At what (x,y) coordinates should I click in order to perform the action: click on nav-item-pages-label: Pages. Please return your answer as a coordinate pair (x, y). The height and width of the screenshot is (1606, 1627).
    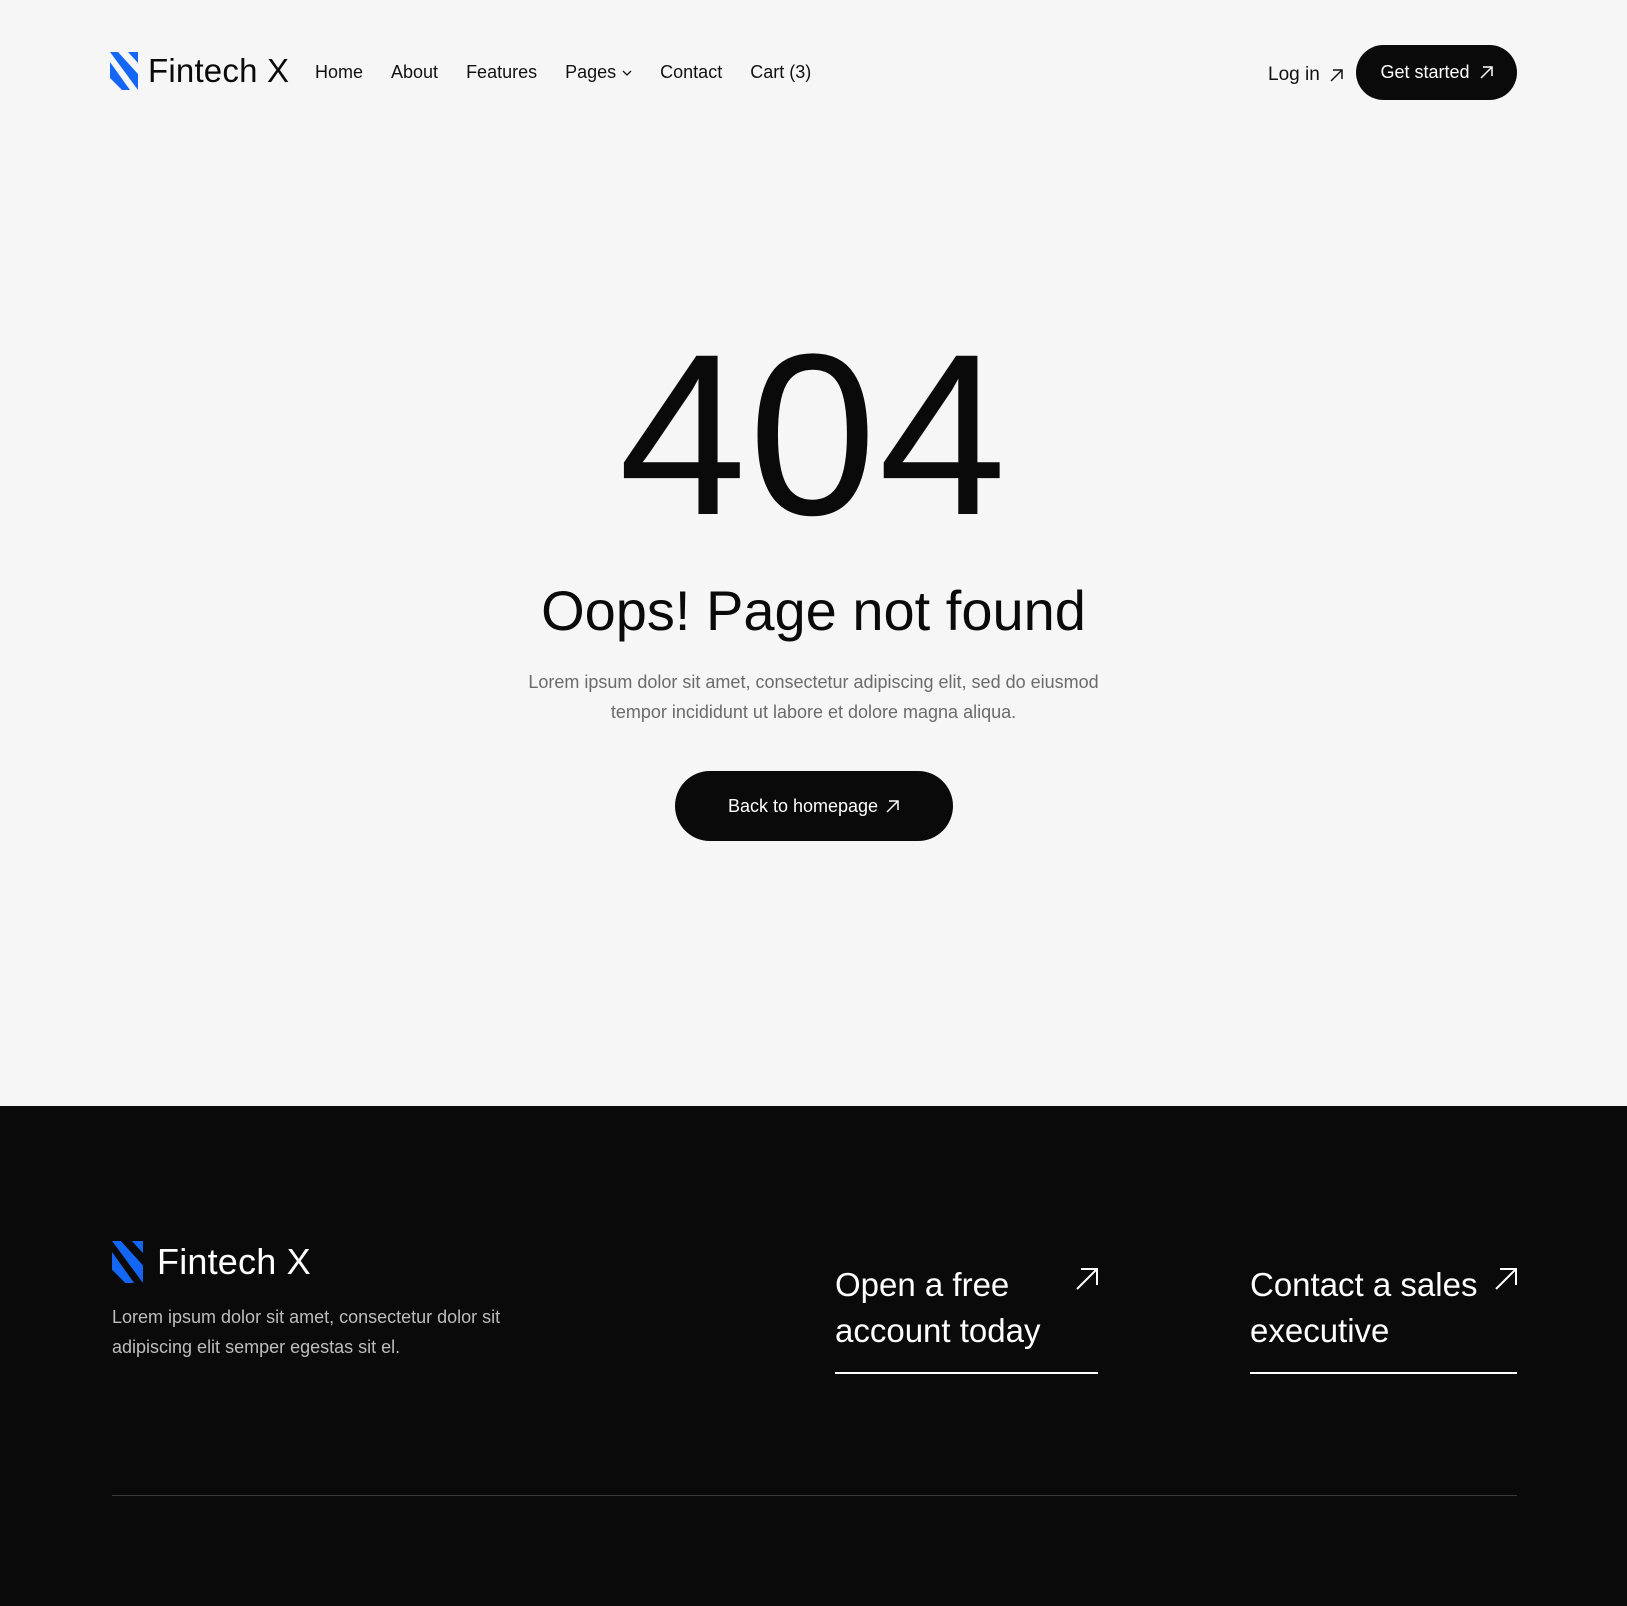
    Looking at the image, I should click on (591, 72).